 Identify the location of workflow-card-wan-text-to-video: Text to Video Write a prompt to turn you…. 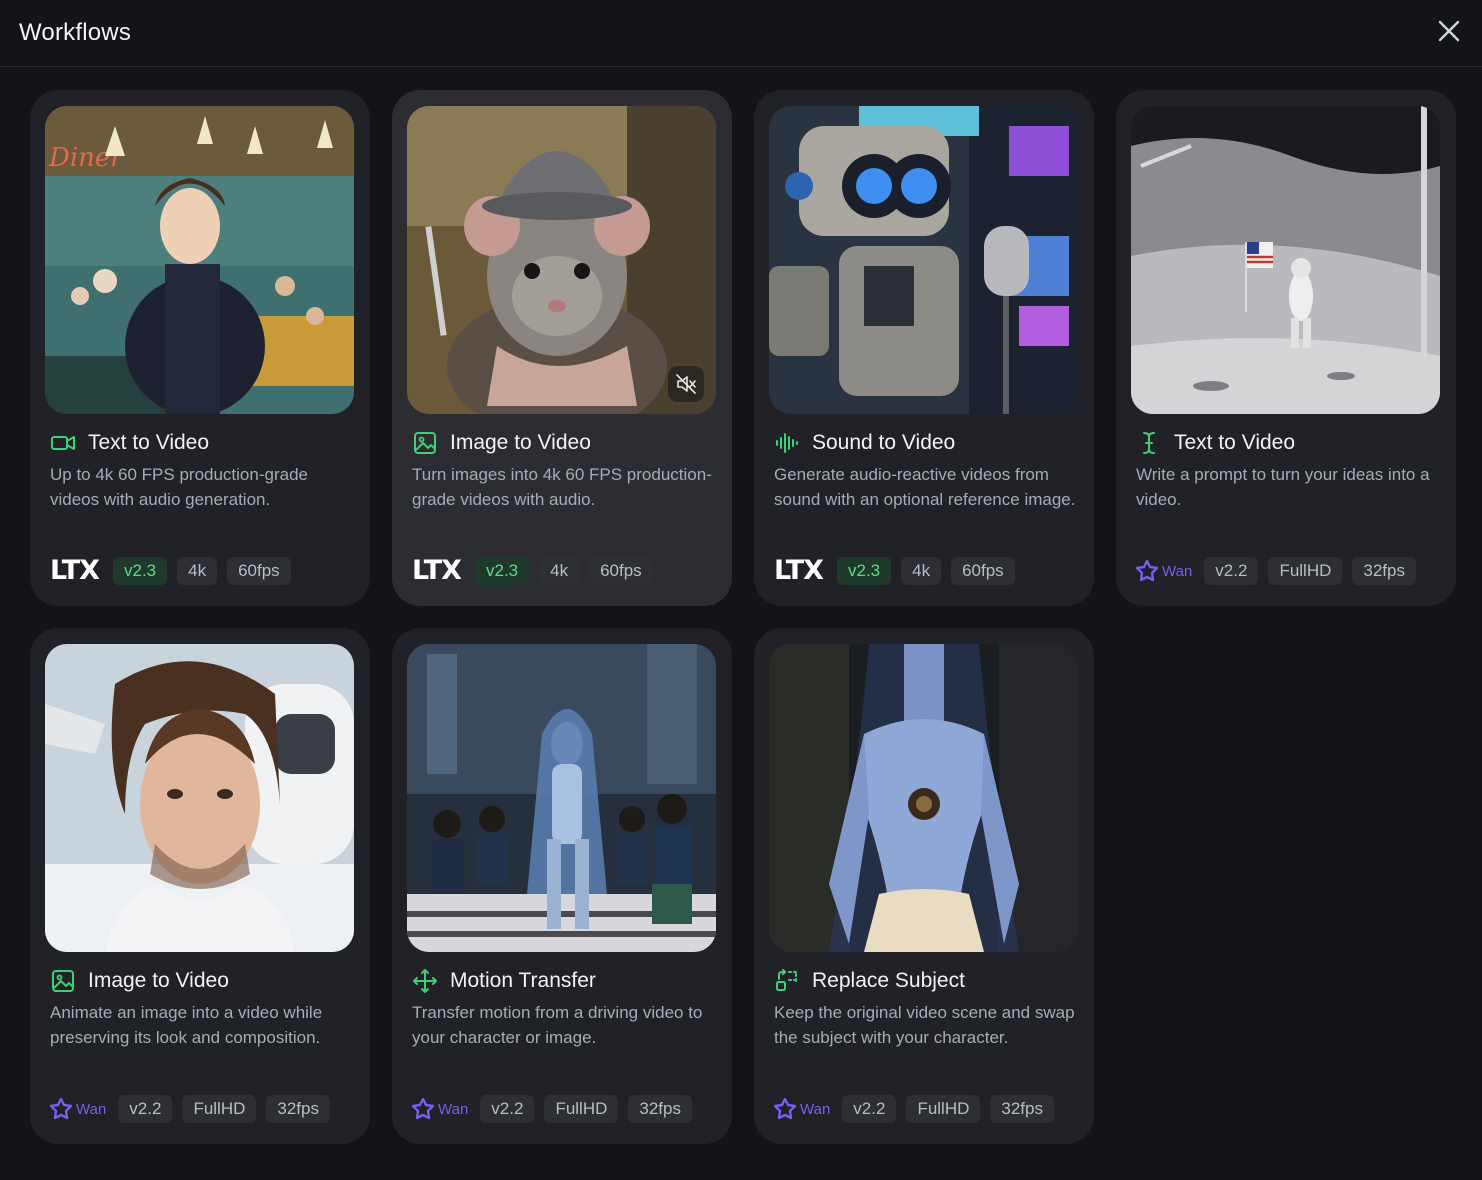
(1286, 348).